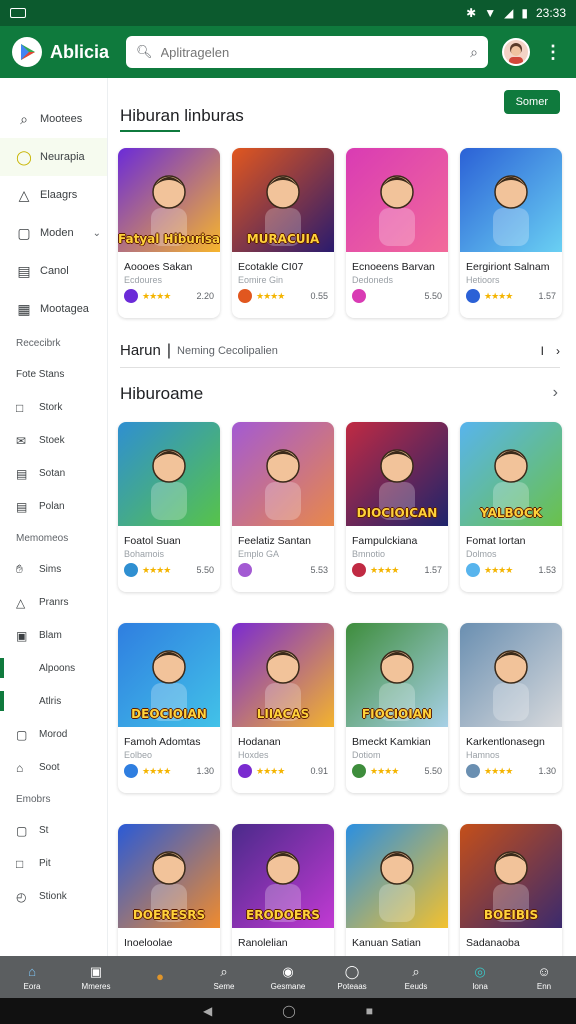  I want to click on app-thumbnail: YALBOCK, so click(511, 474).